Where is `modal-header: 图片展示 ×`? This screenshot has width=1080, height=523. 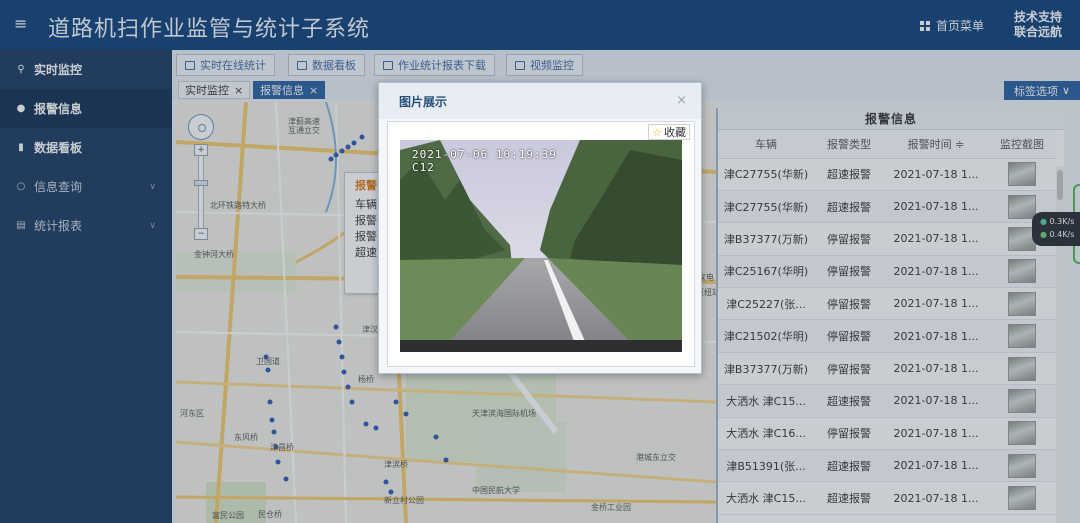 modal-header: 图片展示 × is located at coordinates (540, 101).